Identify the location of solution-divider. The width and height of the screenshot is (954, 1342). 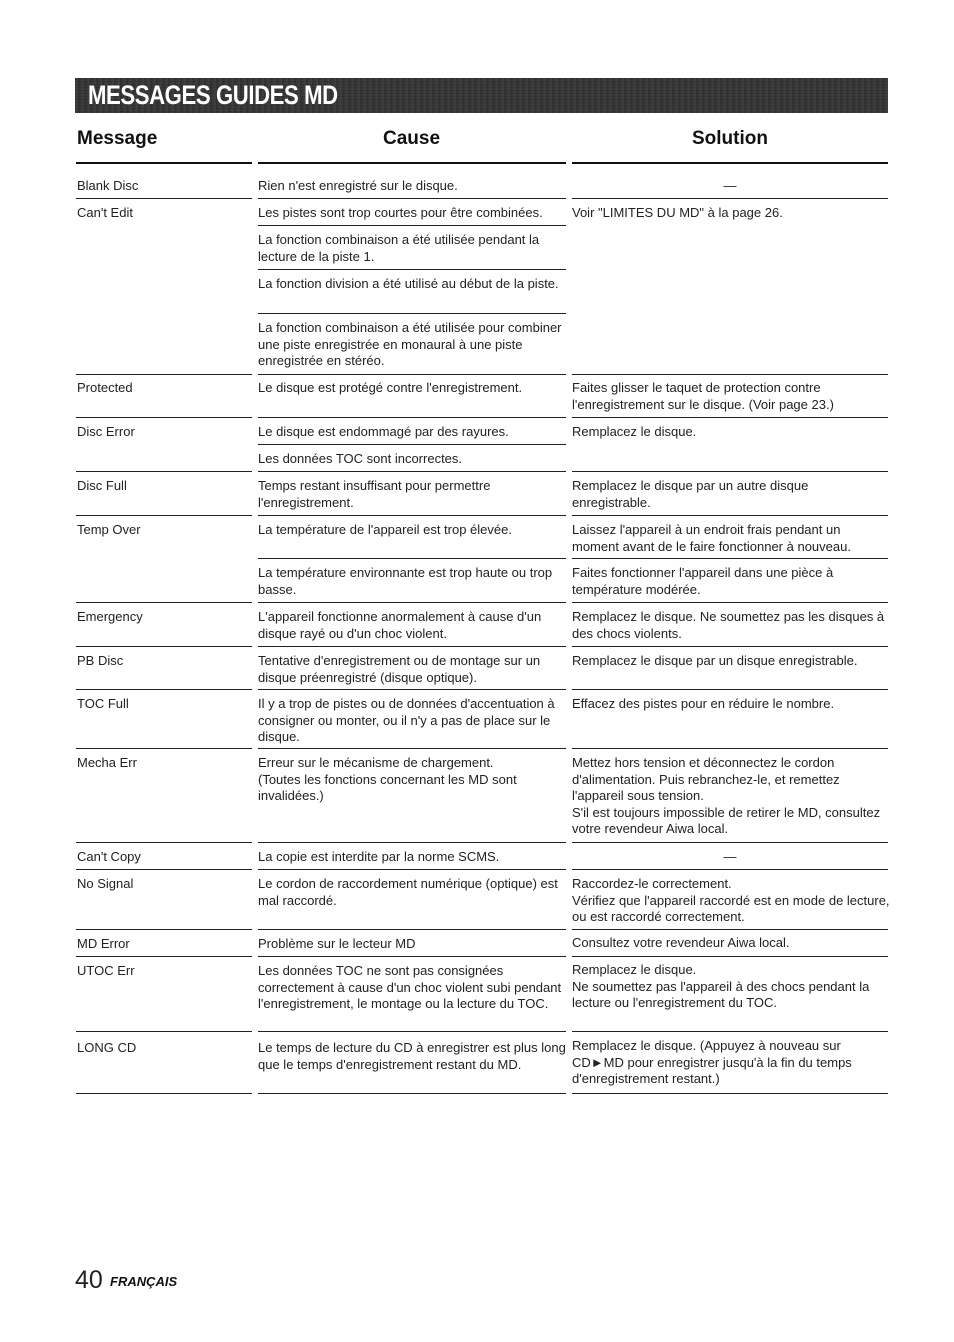
(730, 558).